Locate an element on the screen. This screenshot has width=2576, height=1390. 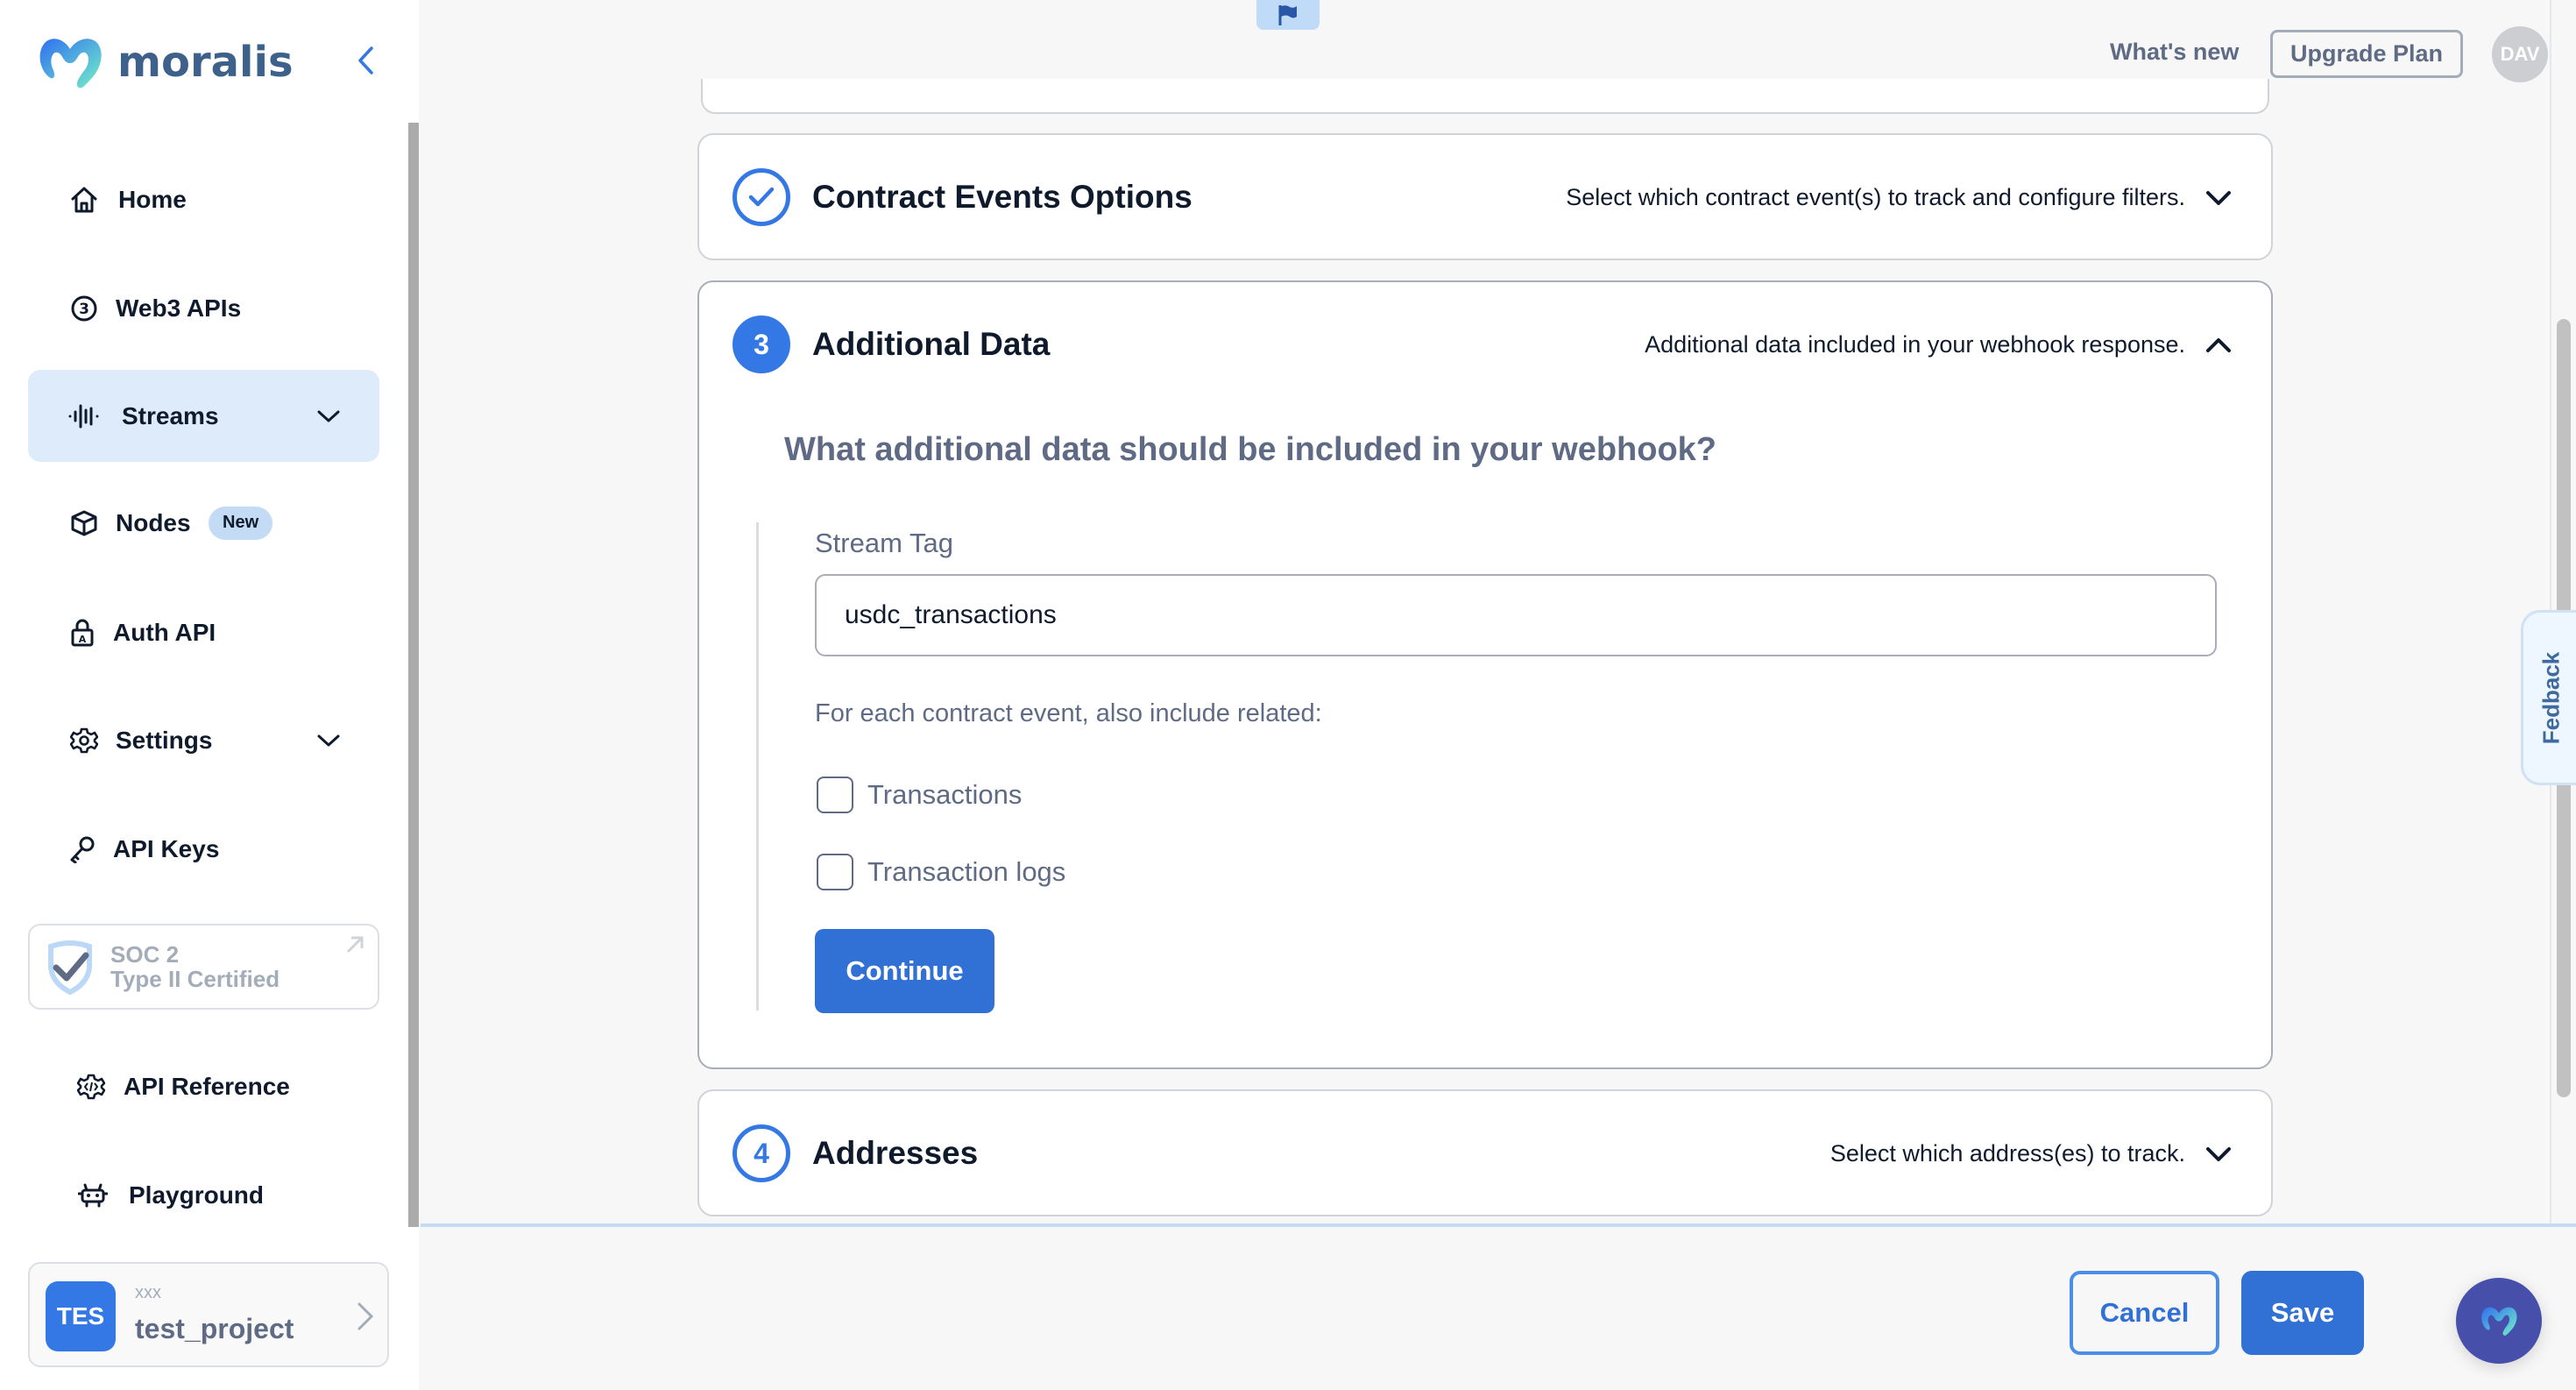
feedback-label: Fedback is located at coordinates (2550, 697).